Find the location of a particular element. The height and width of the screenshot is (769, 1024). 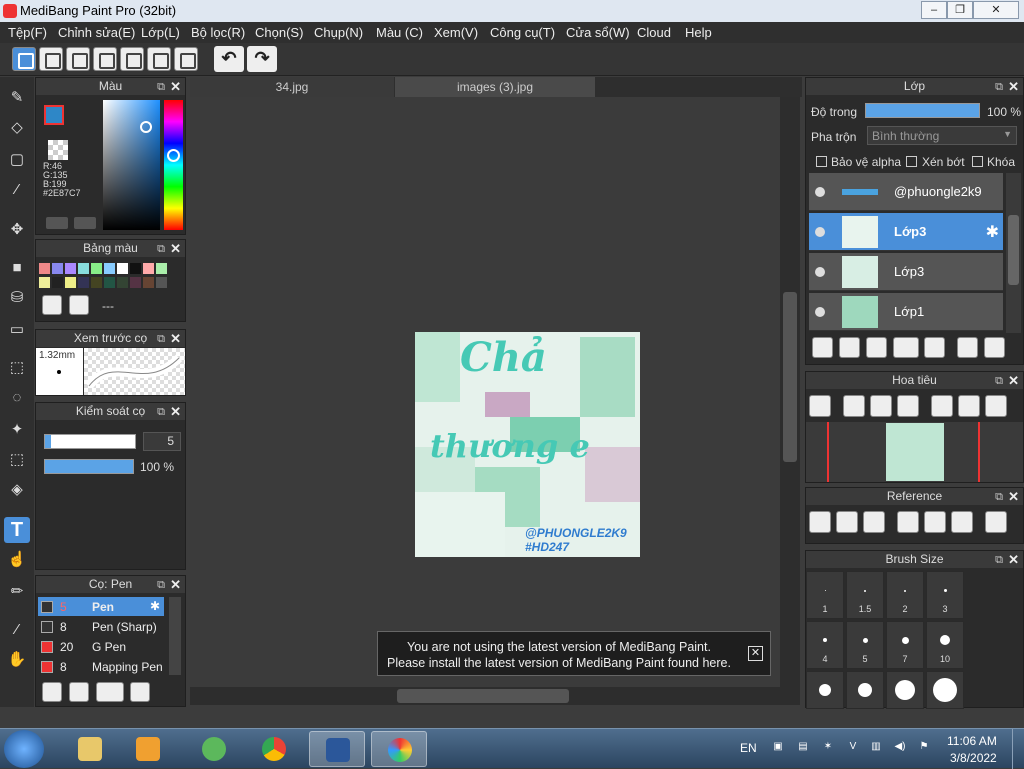

operation-tool-icon: ☝ is located at coordinates (17, 560).